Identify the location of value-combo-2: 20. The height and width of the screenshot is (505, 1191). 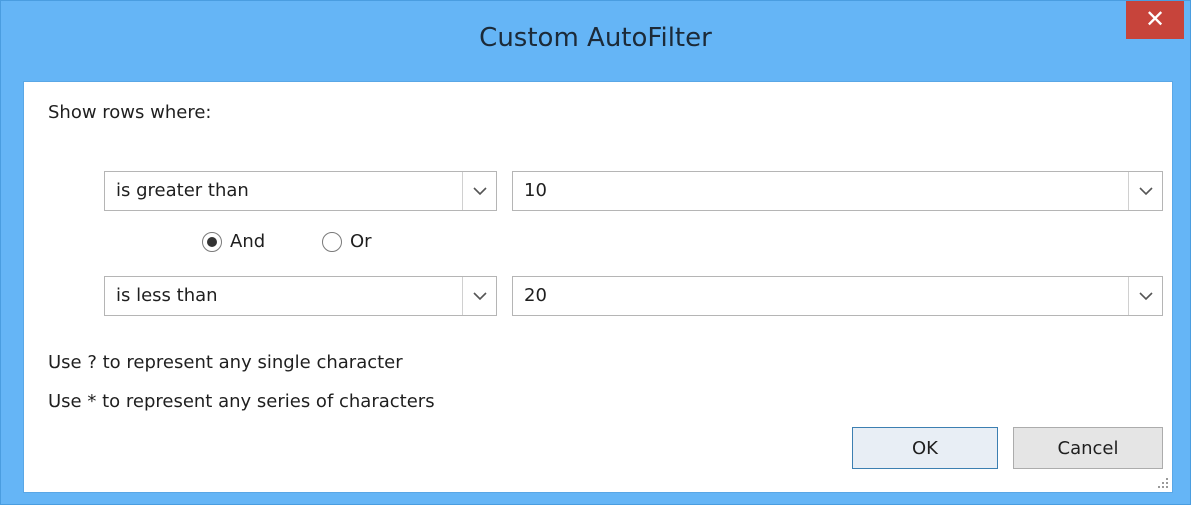
(837, 296).